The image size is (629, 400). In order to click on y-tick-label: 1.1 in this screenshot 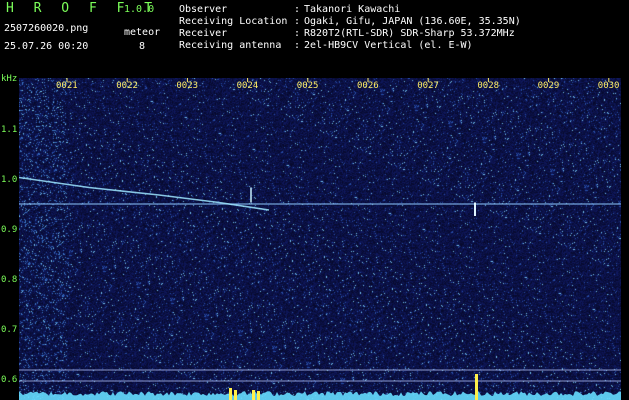, I will do `click(9, 130)`.